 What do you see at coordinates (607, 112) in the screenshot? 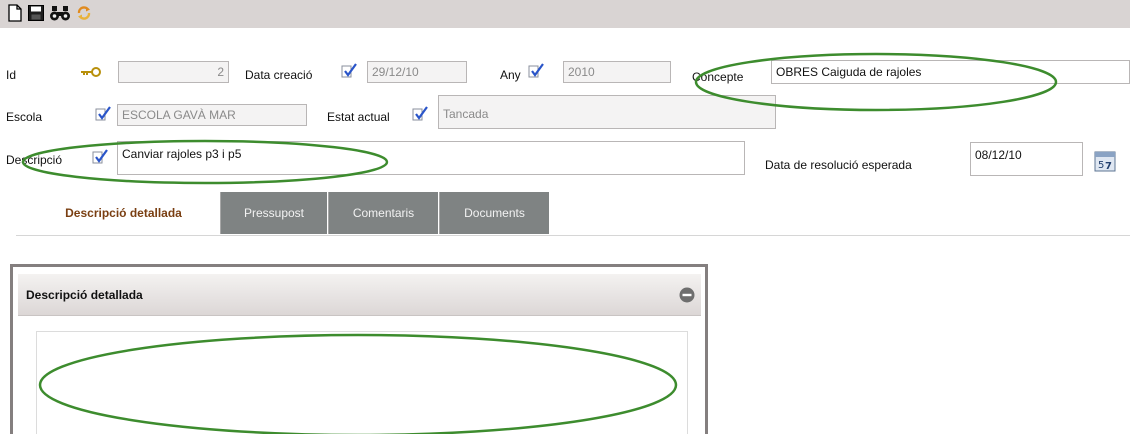
I see `estat-actual-field: Tancada` at bounding box center [607, 112].